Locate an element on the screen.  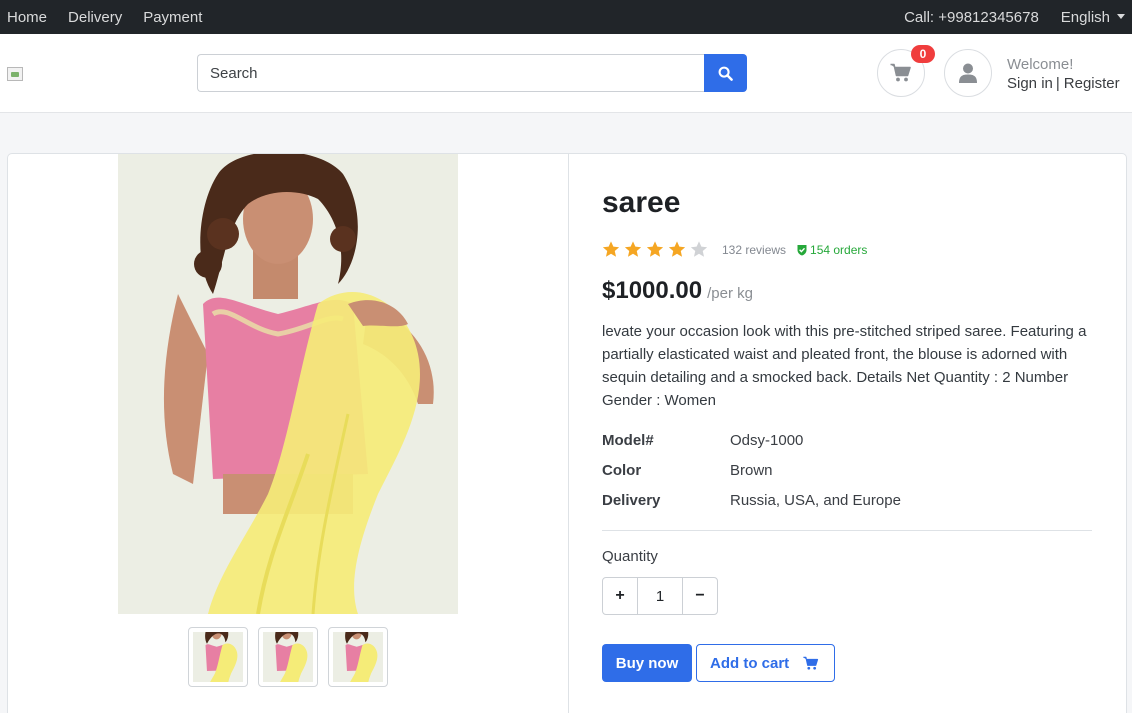
spec-value: Odsy-1000 is located at coordinates (767, 440).